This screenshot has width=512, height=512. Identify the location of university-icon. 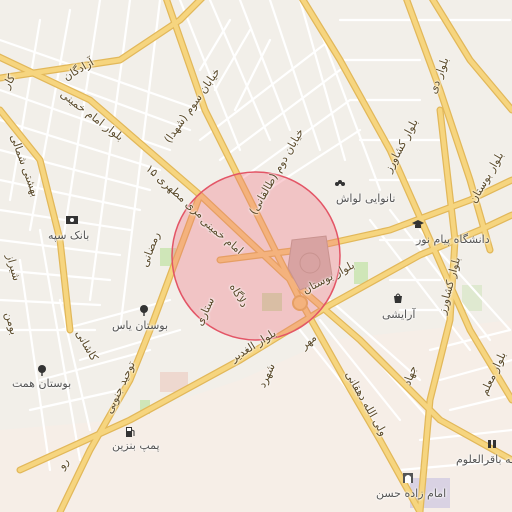
(418, 224).